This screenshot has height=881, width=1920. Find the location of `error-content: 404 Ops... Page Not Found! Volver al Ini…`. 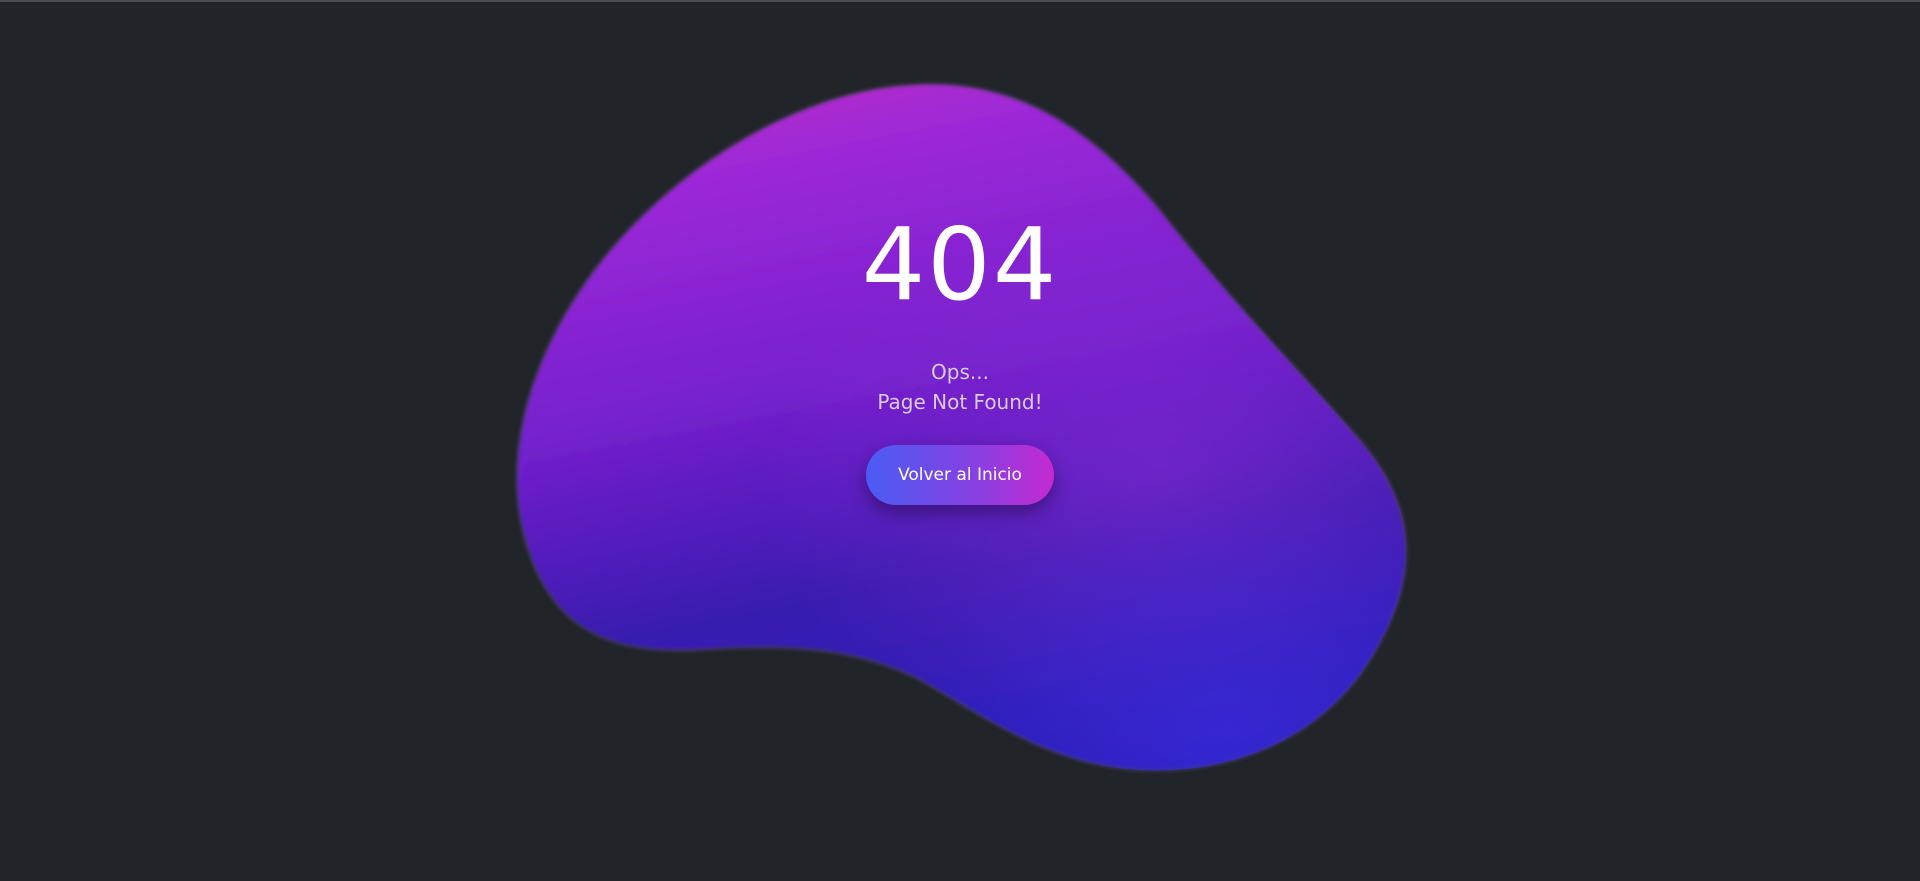

error-content: 404 Ops... Page Not Found! Volver al Ini… is located at coordinates (960, 355).